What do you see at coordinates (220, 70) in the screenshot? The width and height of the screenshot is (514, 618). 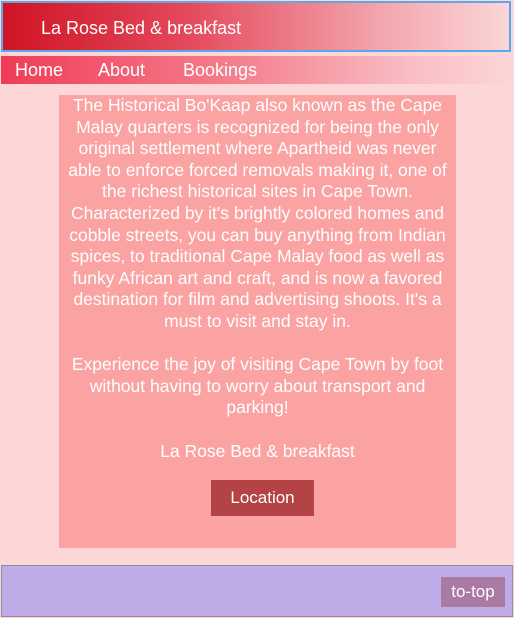 I see `nav-bookings-link: Bookings` at bounding box center [220, 70].